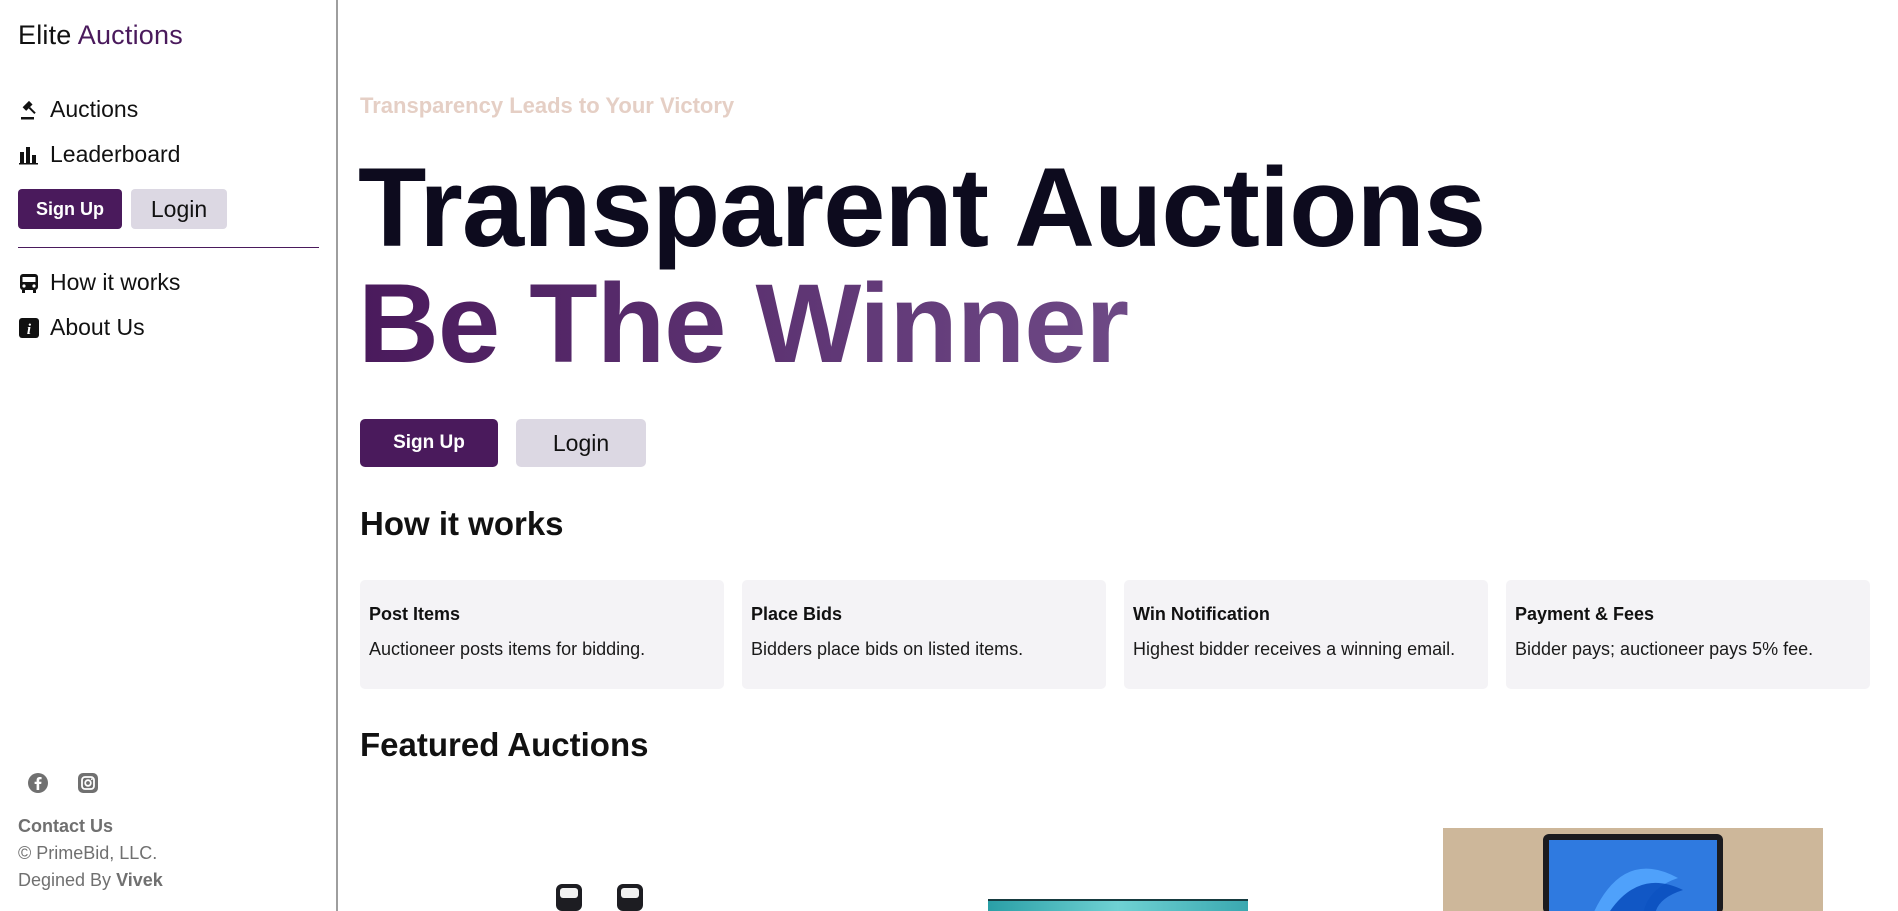 The image size is (1898, 911). Describe the element at coordinates (581, 443) in the screenshot. I see `hero-login-button: Login` at that location.